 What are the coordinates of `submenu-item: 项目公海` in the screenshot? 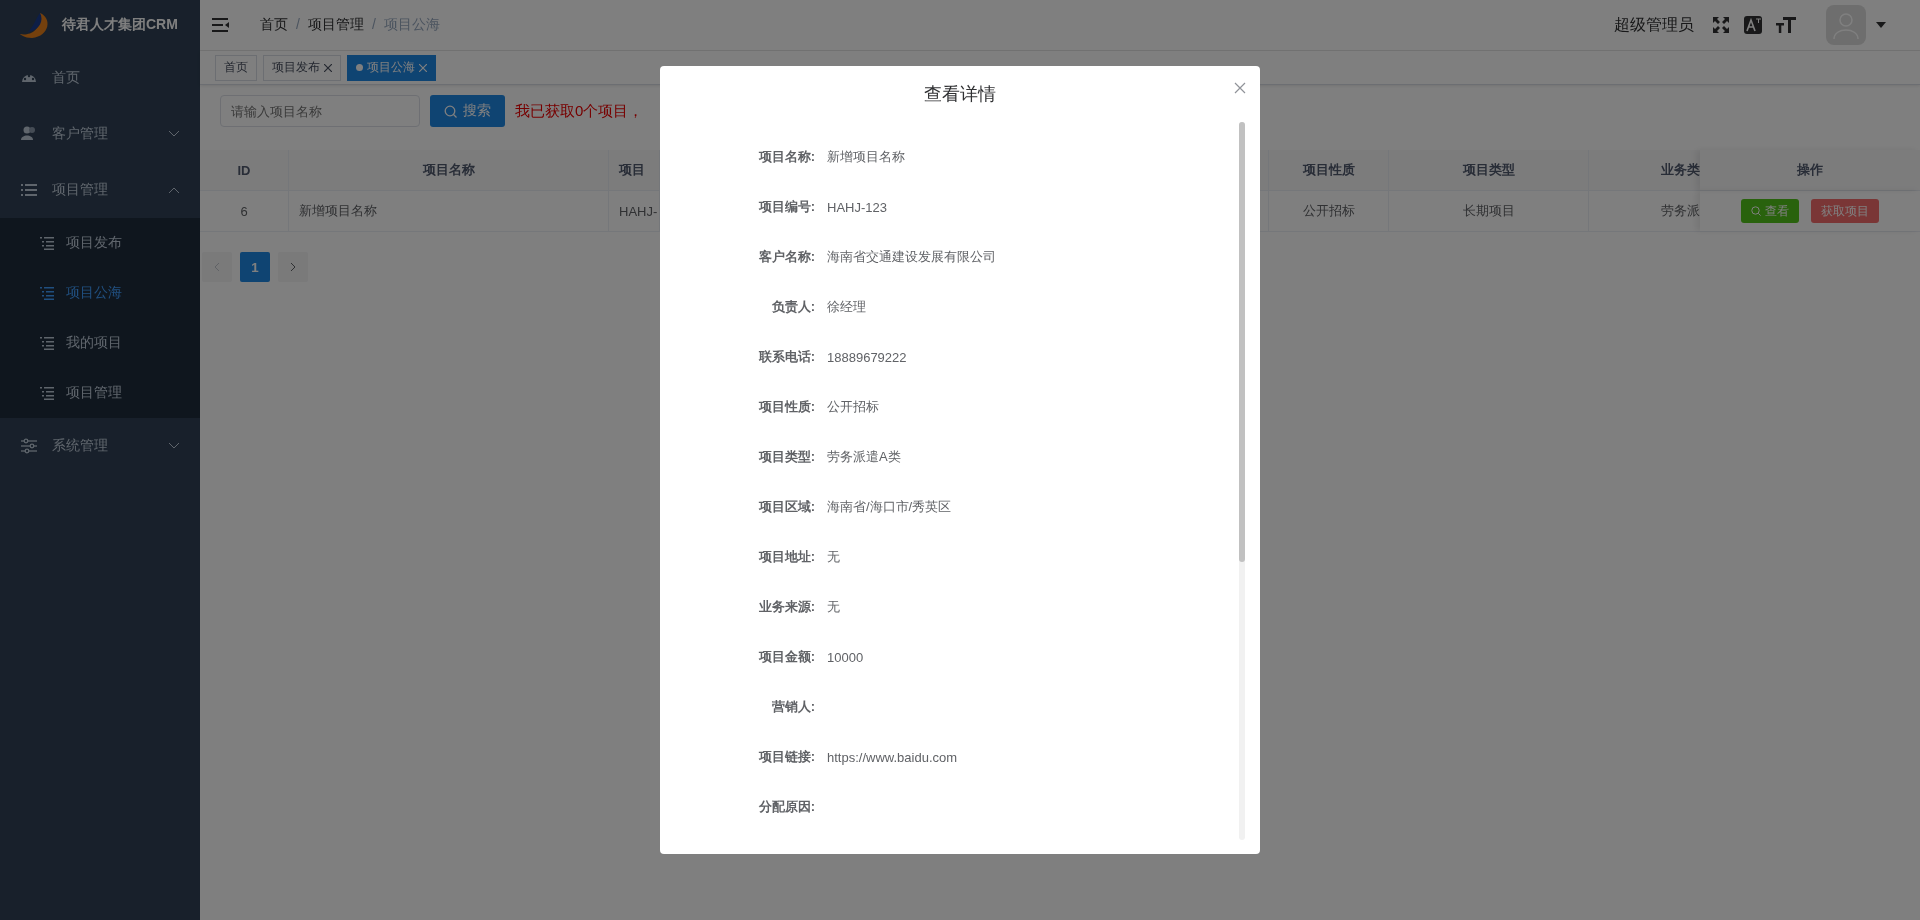 It's located at (100, 293).